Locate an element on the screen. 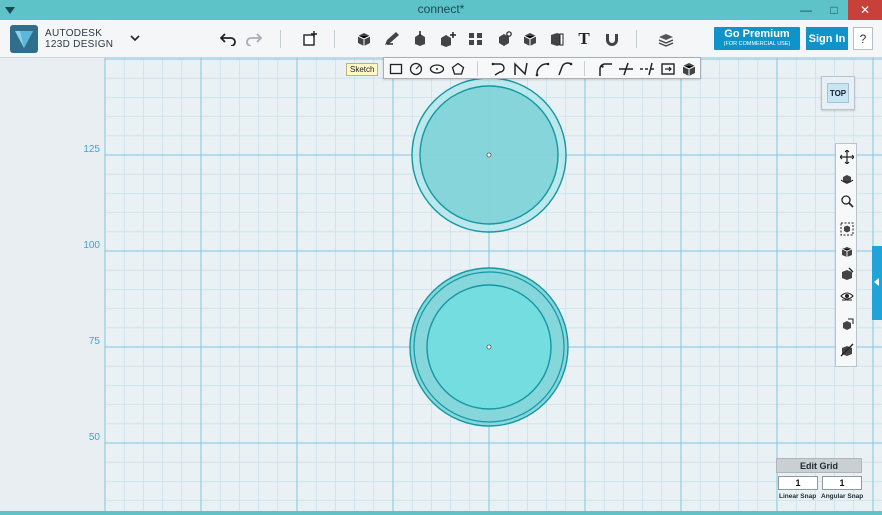 This screenshot has width=882, height=515. grid-toggle-button is located at coordinates (846, 324).